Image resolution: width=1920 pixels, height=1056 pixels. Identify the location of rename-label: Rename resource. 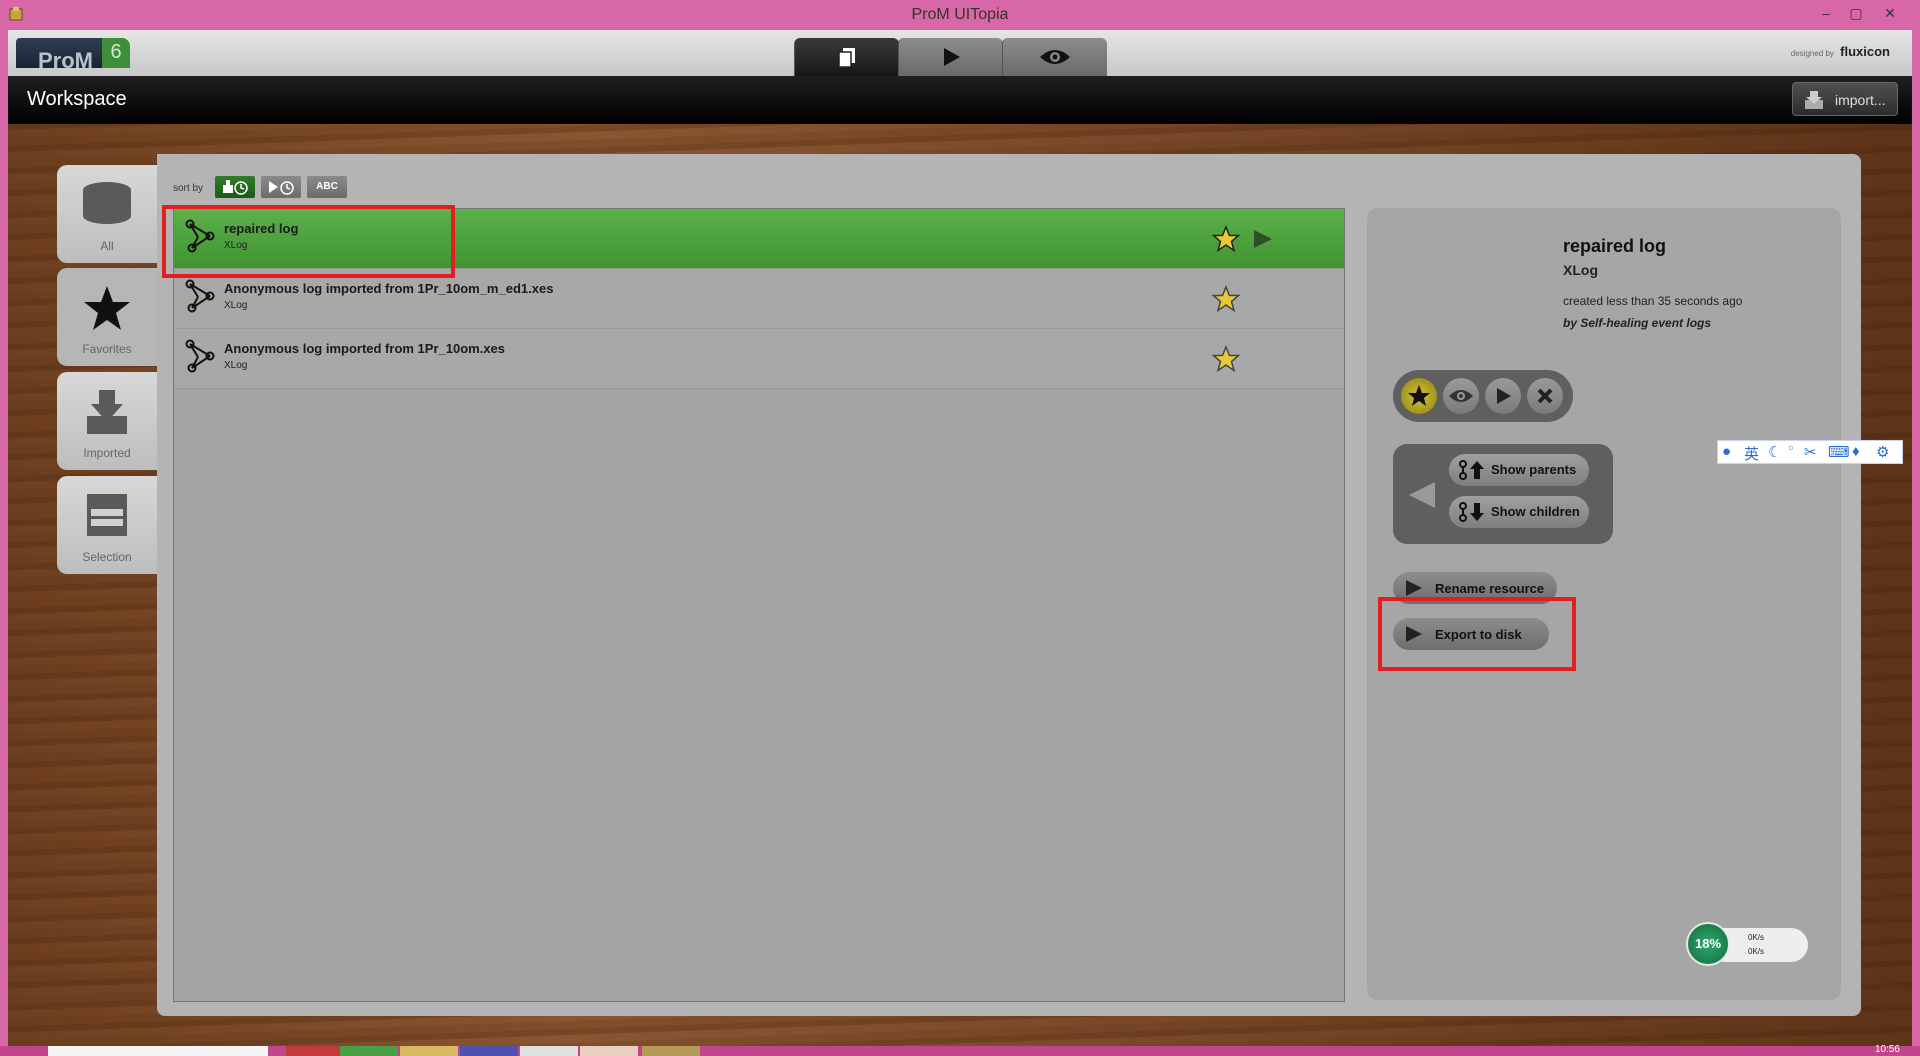
(1490, 588).